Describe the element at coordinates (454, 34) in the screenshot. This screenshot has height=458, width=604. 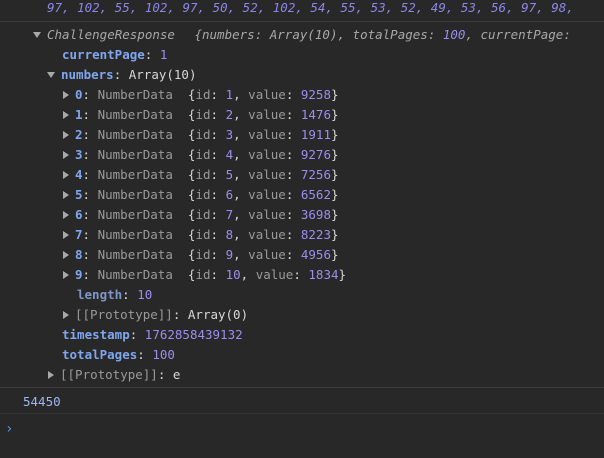
I see `preview-value-totalpages: 100` at that location.